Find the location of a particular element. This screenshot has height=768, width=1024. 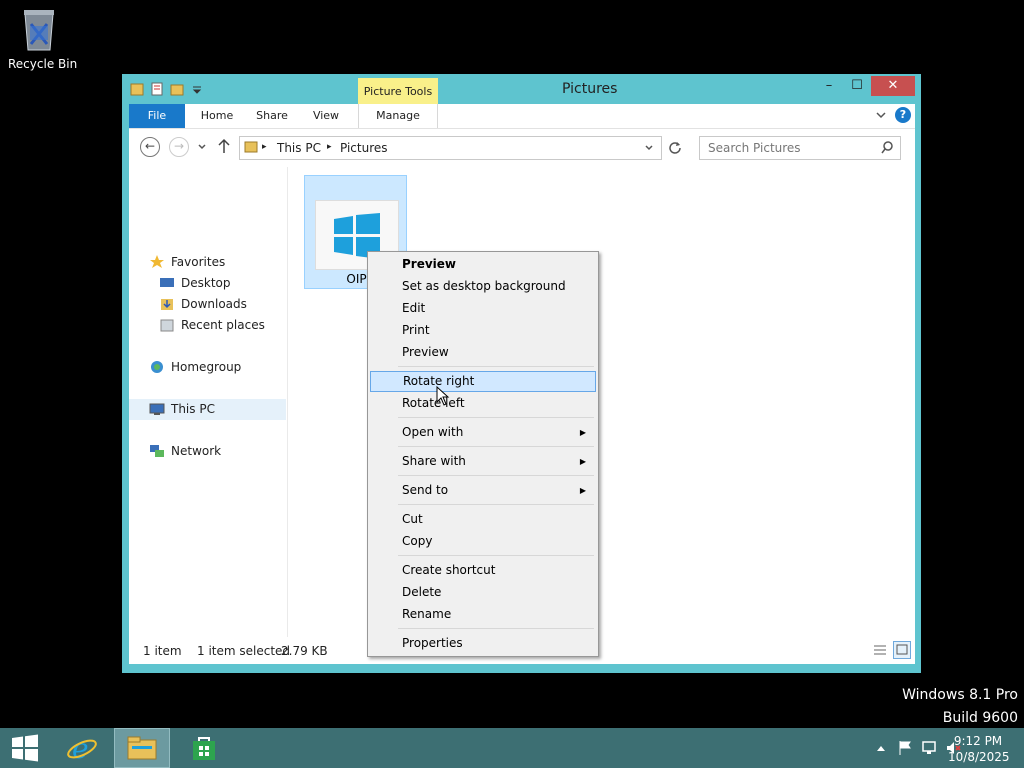

breadcrumb-this-pc: This PC is located at coordinates (299, 148).